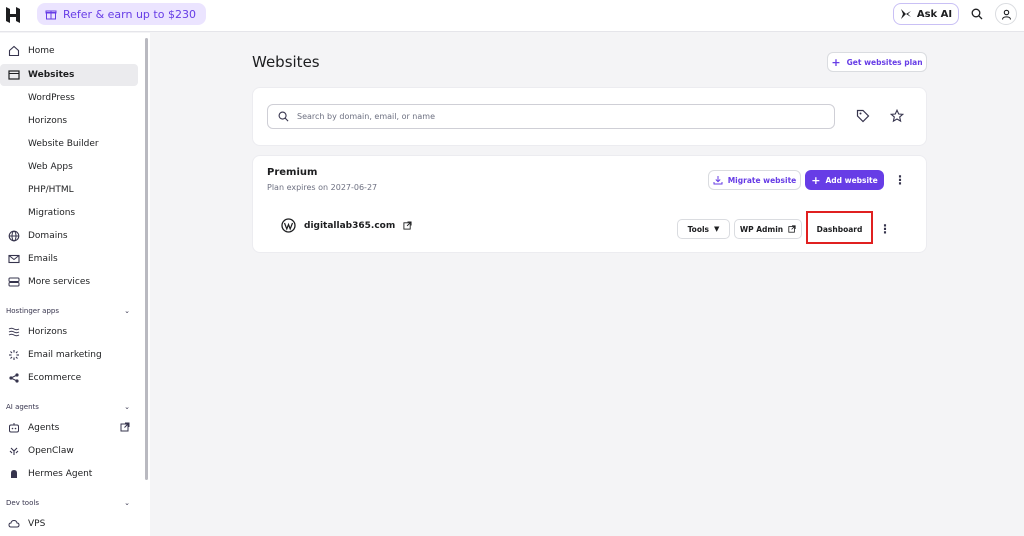  What do you see at coordinates (41, 51) in the screenshot?
I see `sidebar-item-label: Home` at bounding box center [41, 51].